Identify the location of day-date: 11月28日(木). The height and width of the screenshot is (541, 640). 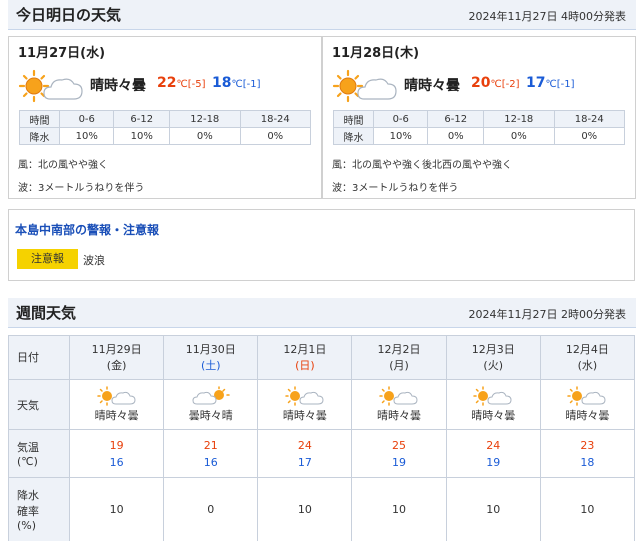
(376, 53).